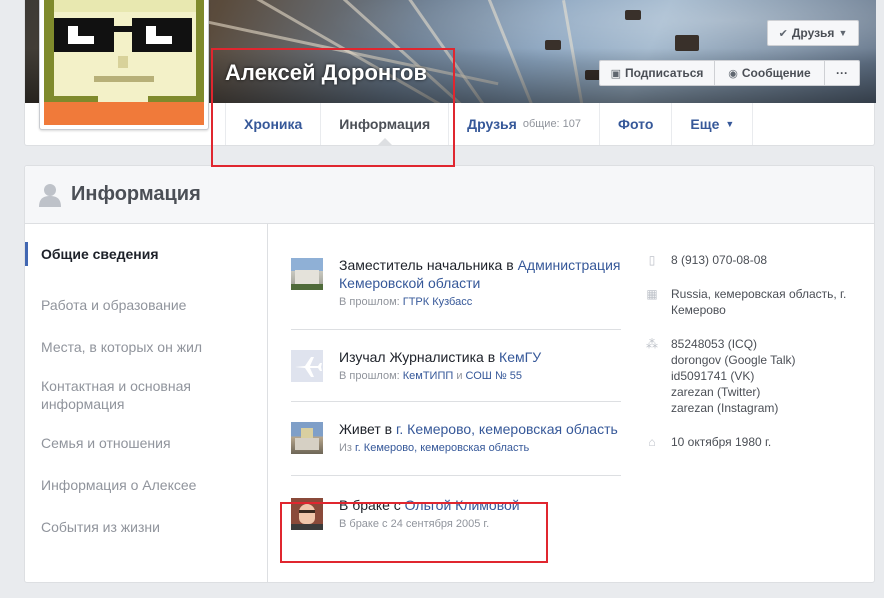 The height and width of the screenshot is (598, 884). Describe the element at coordinates (146, 485) in the screenshot. I see `sidebar-item-about: Информация о Алексее` at that location.